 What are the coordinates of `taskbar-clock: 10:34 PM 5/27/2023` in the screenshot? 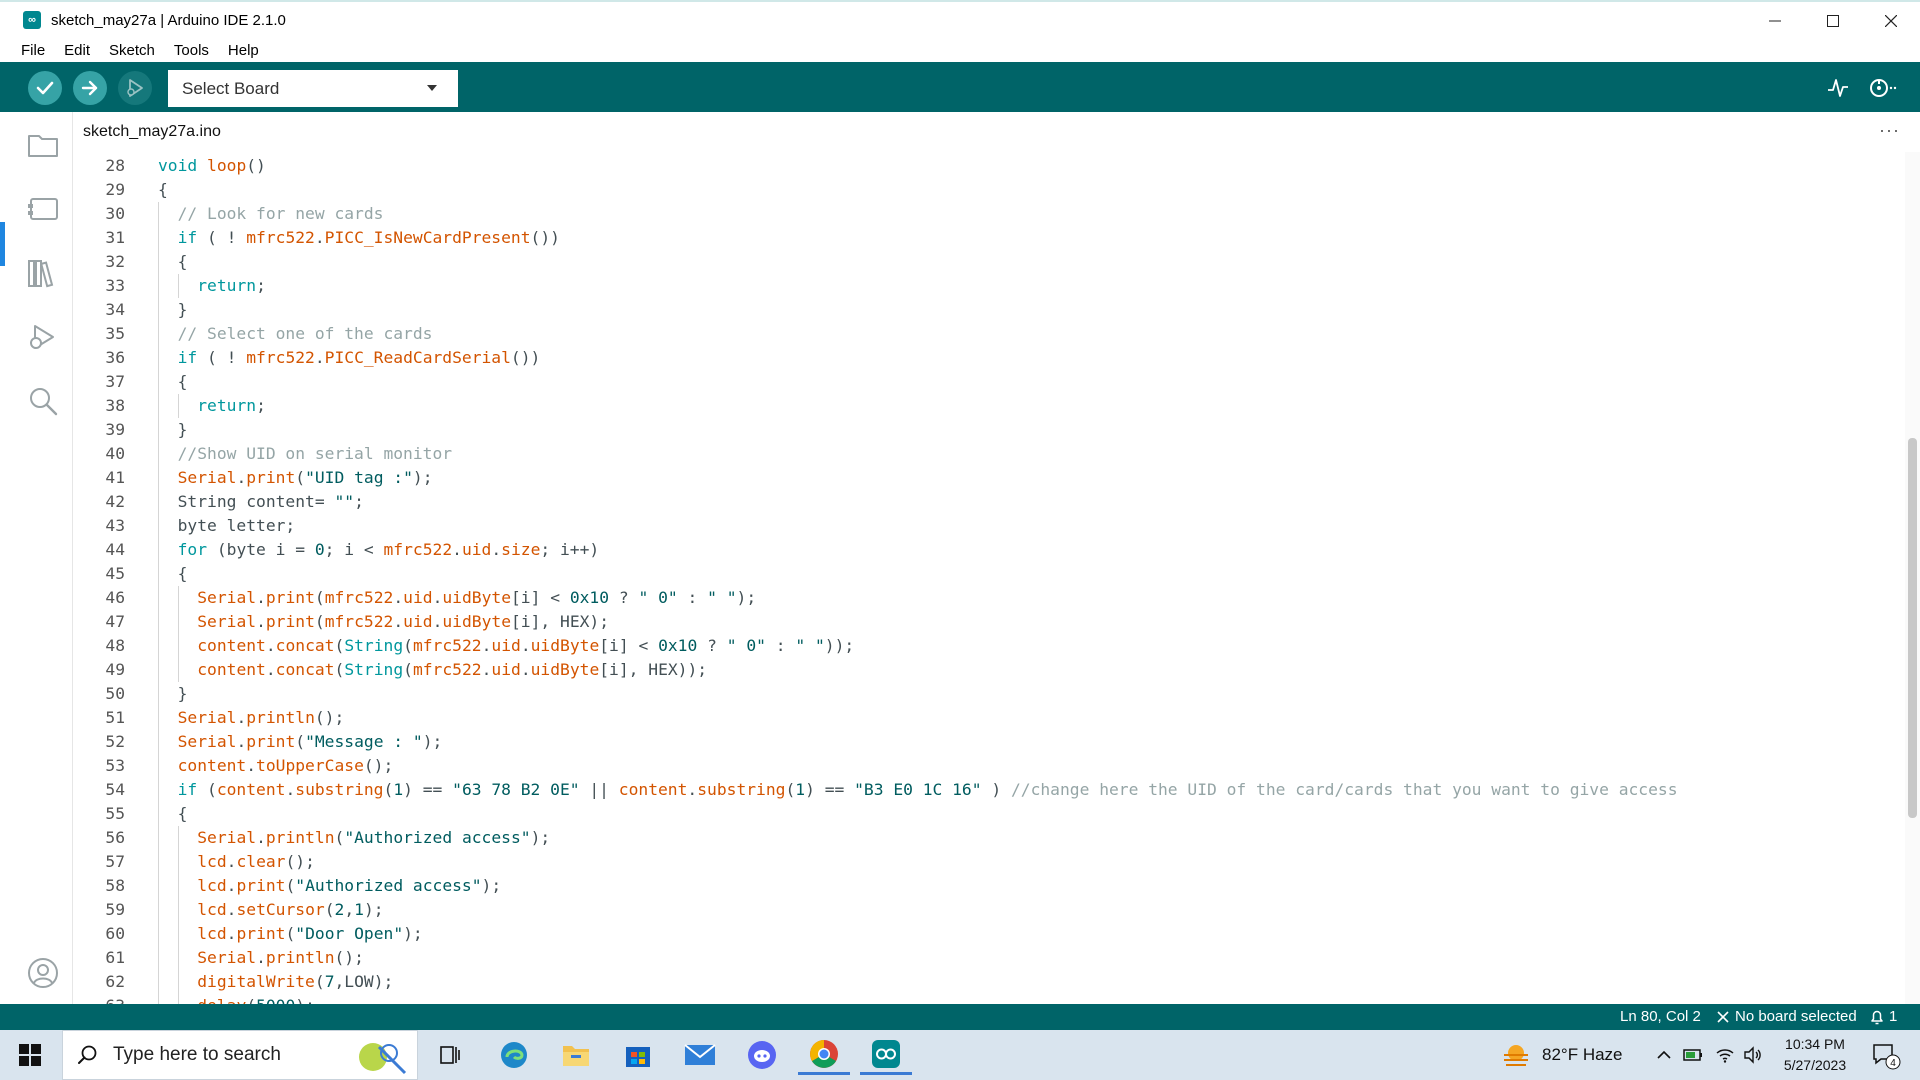 It's located at (1815, 1055).